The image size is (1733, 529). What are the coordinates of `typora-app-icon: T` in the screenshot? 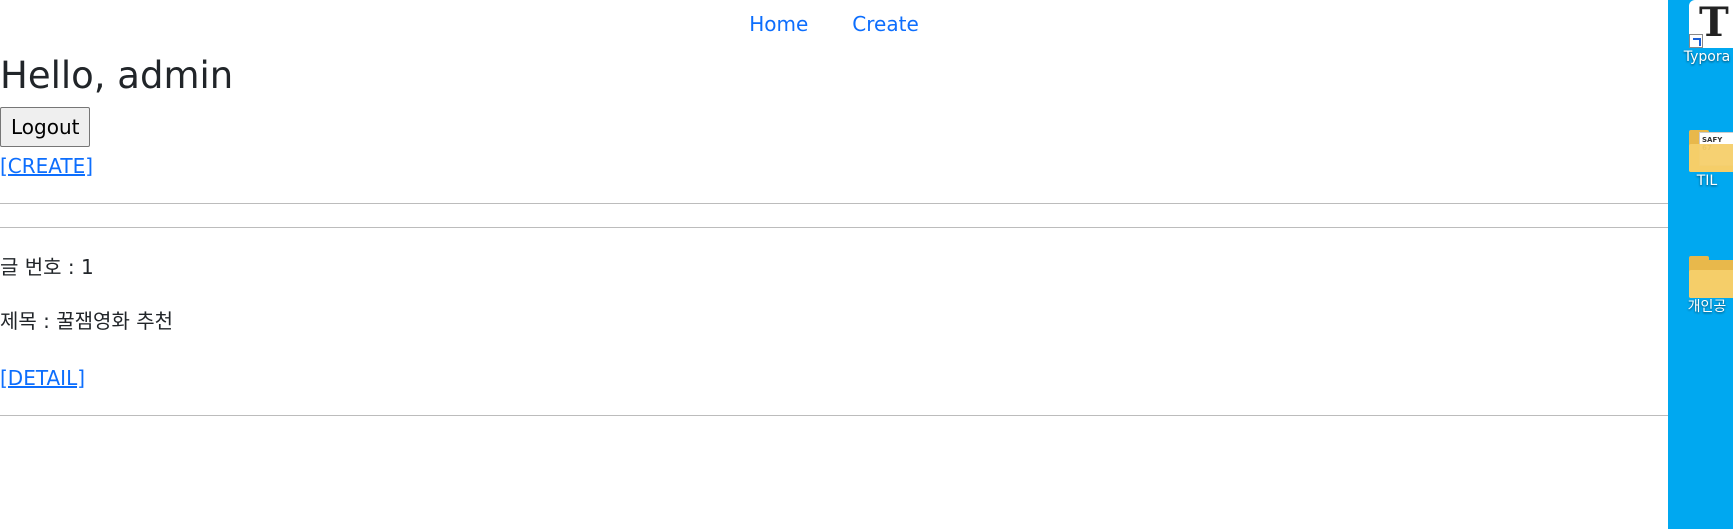 It's located at (1711, 24).